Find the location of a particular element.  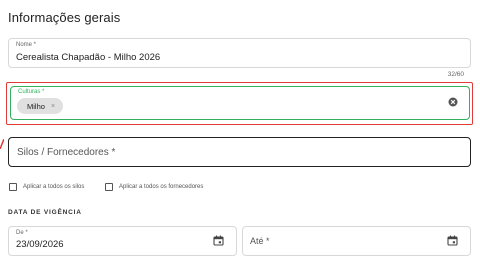

chip-label: Milho is located at coordinates (36, 106).